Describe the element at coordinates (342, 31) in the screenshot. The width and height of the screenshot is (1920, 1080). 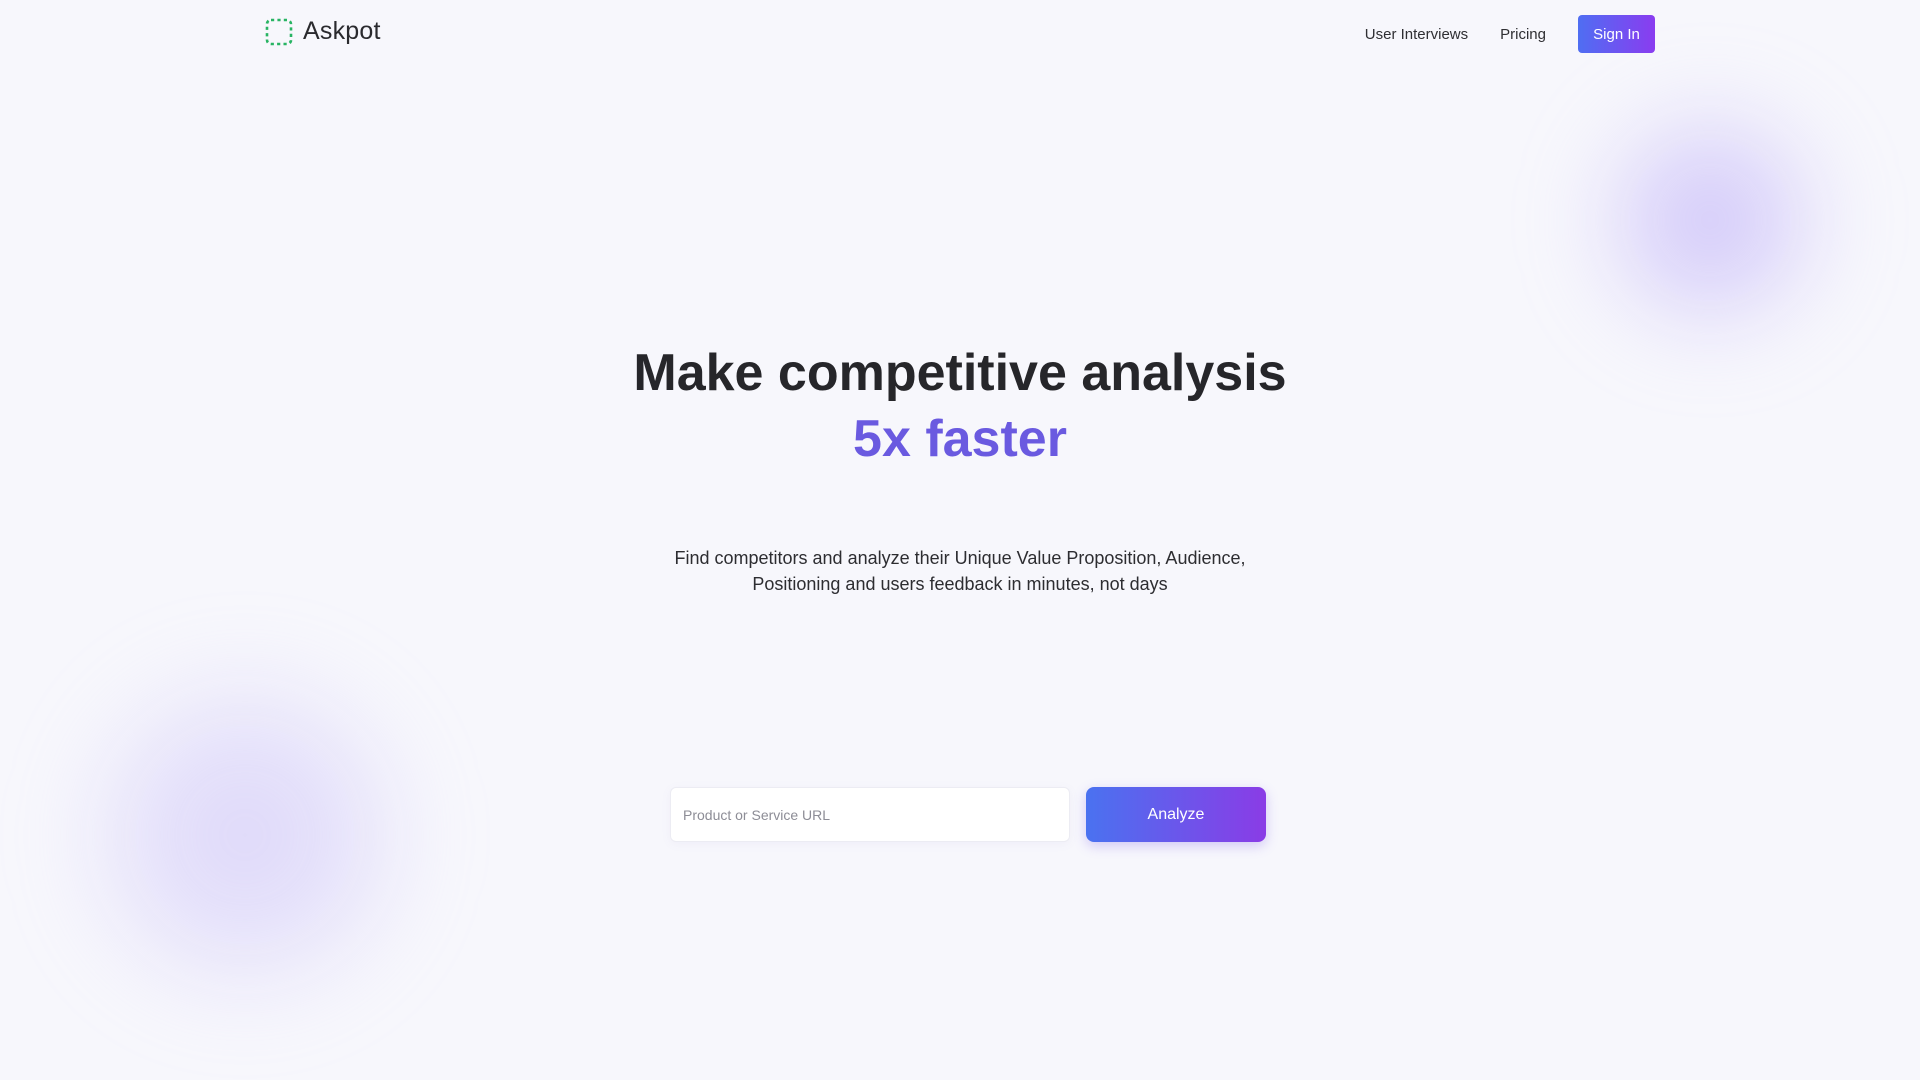
I see `brand-name: Askpot` at that location.